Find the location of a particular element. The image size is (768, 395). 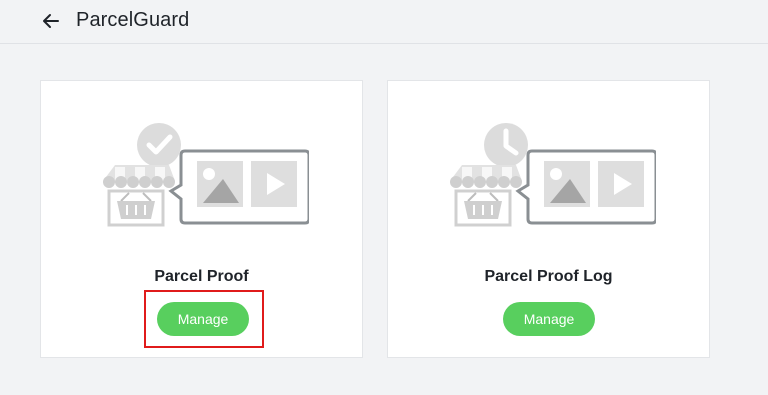

top-bar: ParcelGuard is located at coordinates (384, 22).